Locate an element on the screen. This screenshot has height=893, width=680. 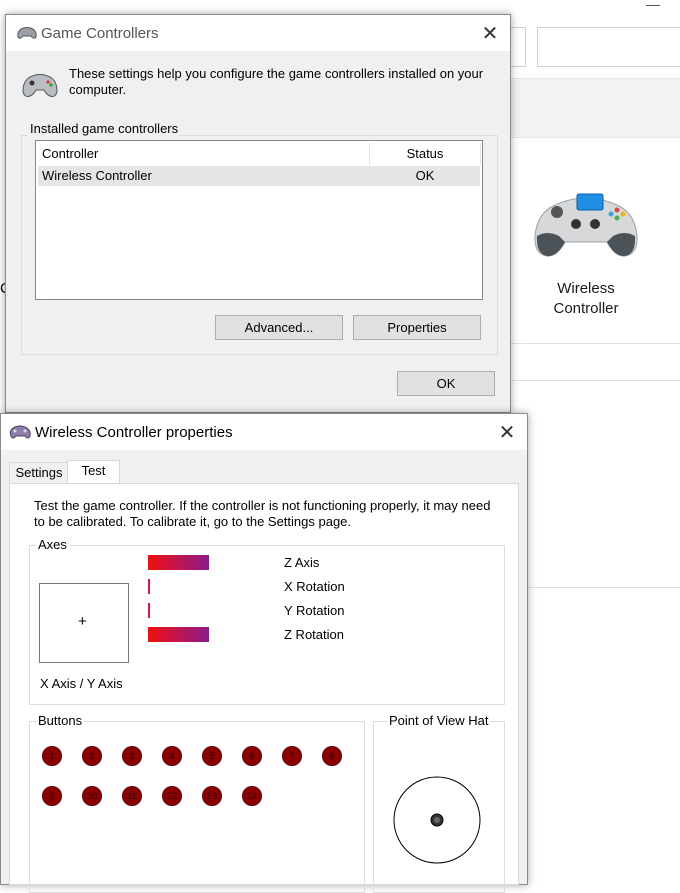
button-indicator: 1 is located at coordinates (52, 756).